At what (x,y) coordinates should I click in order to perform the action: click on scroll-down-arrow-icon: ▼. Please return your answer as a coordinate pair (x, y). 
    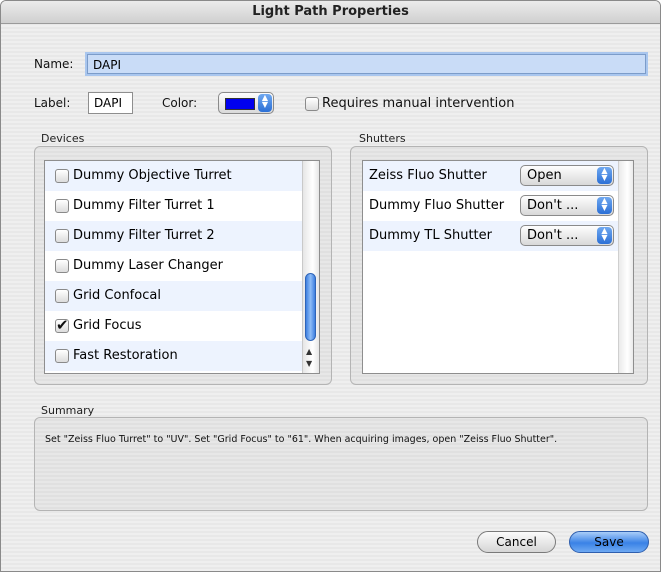
    Looking at the image, I should click on (309, 363).